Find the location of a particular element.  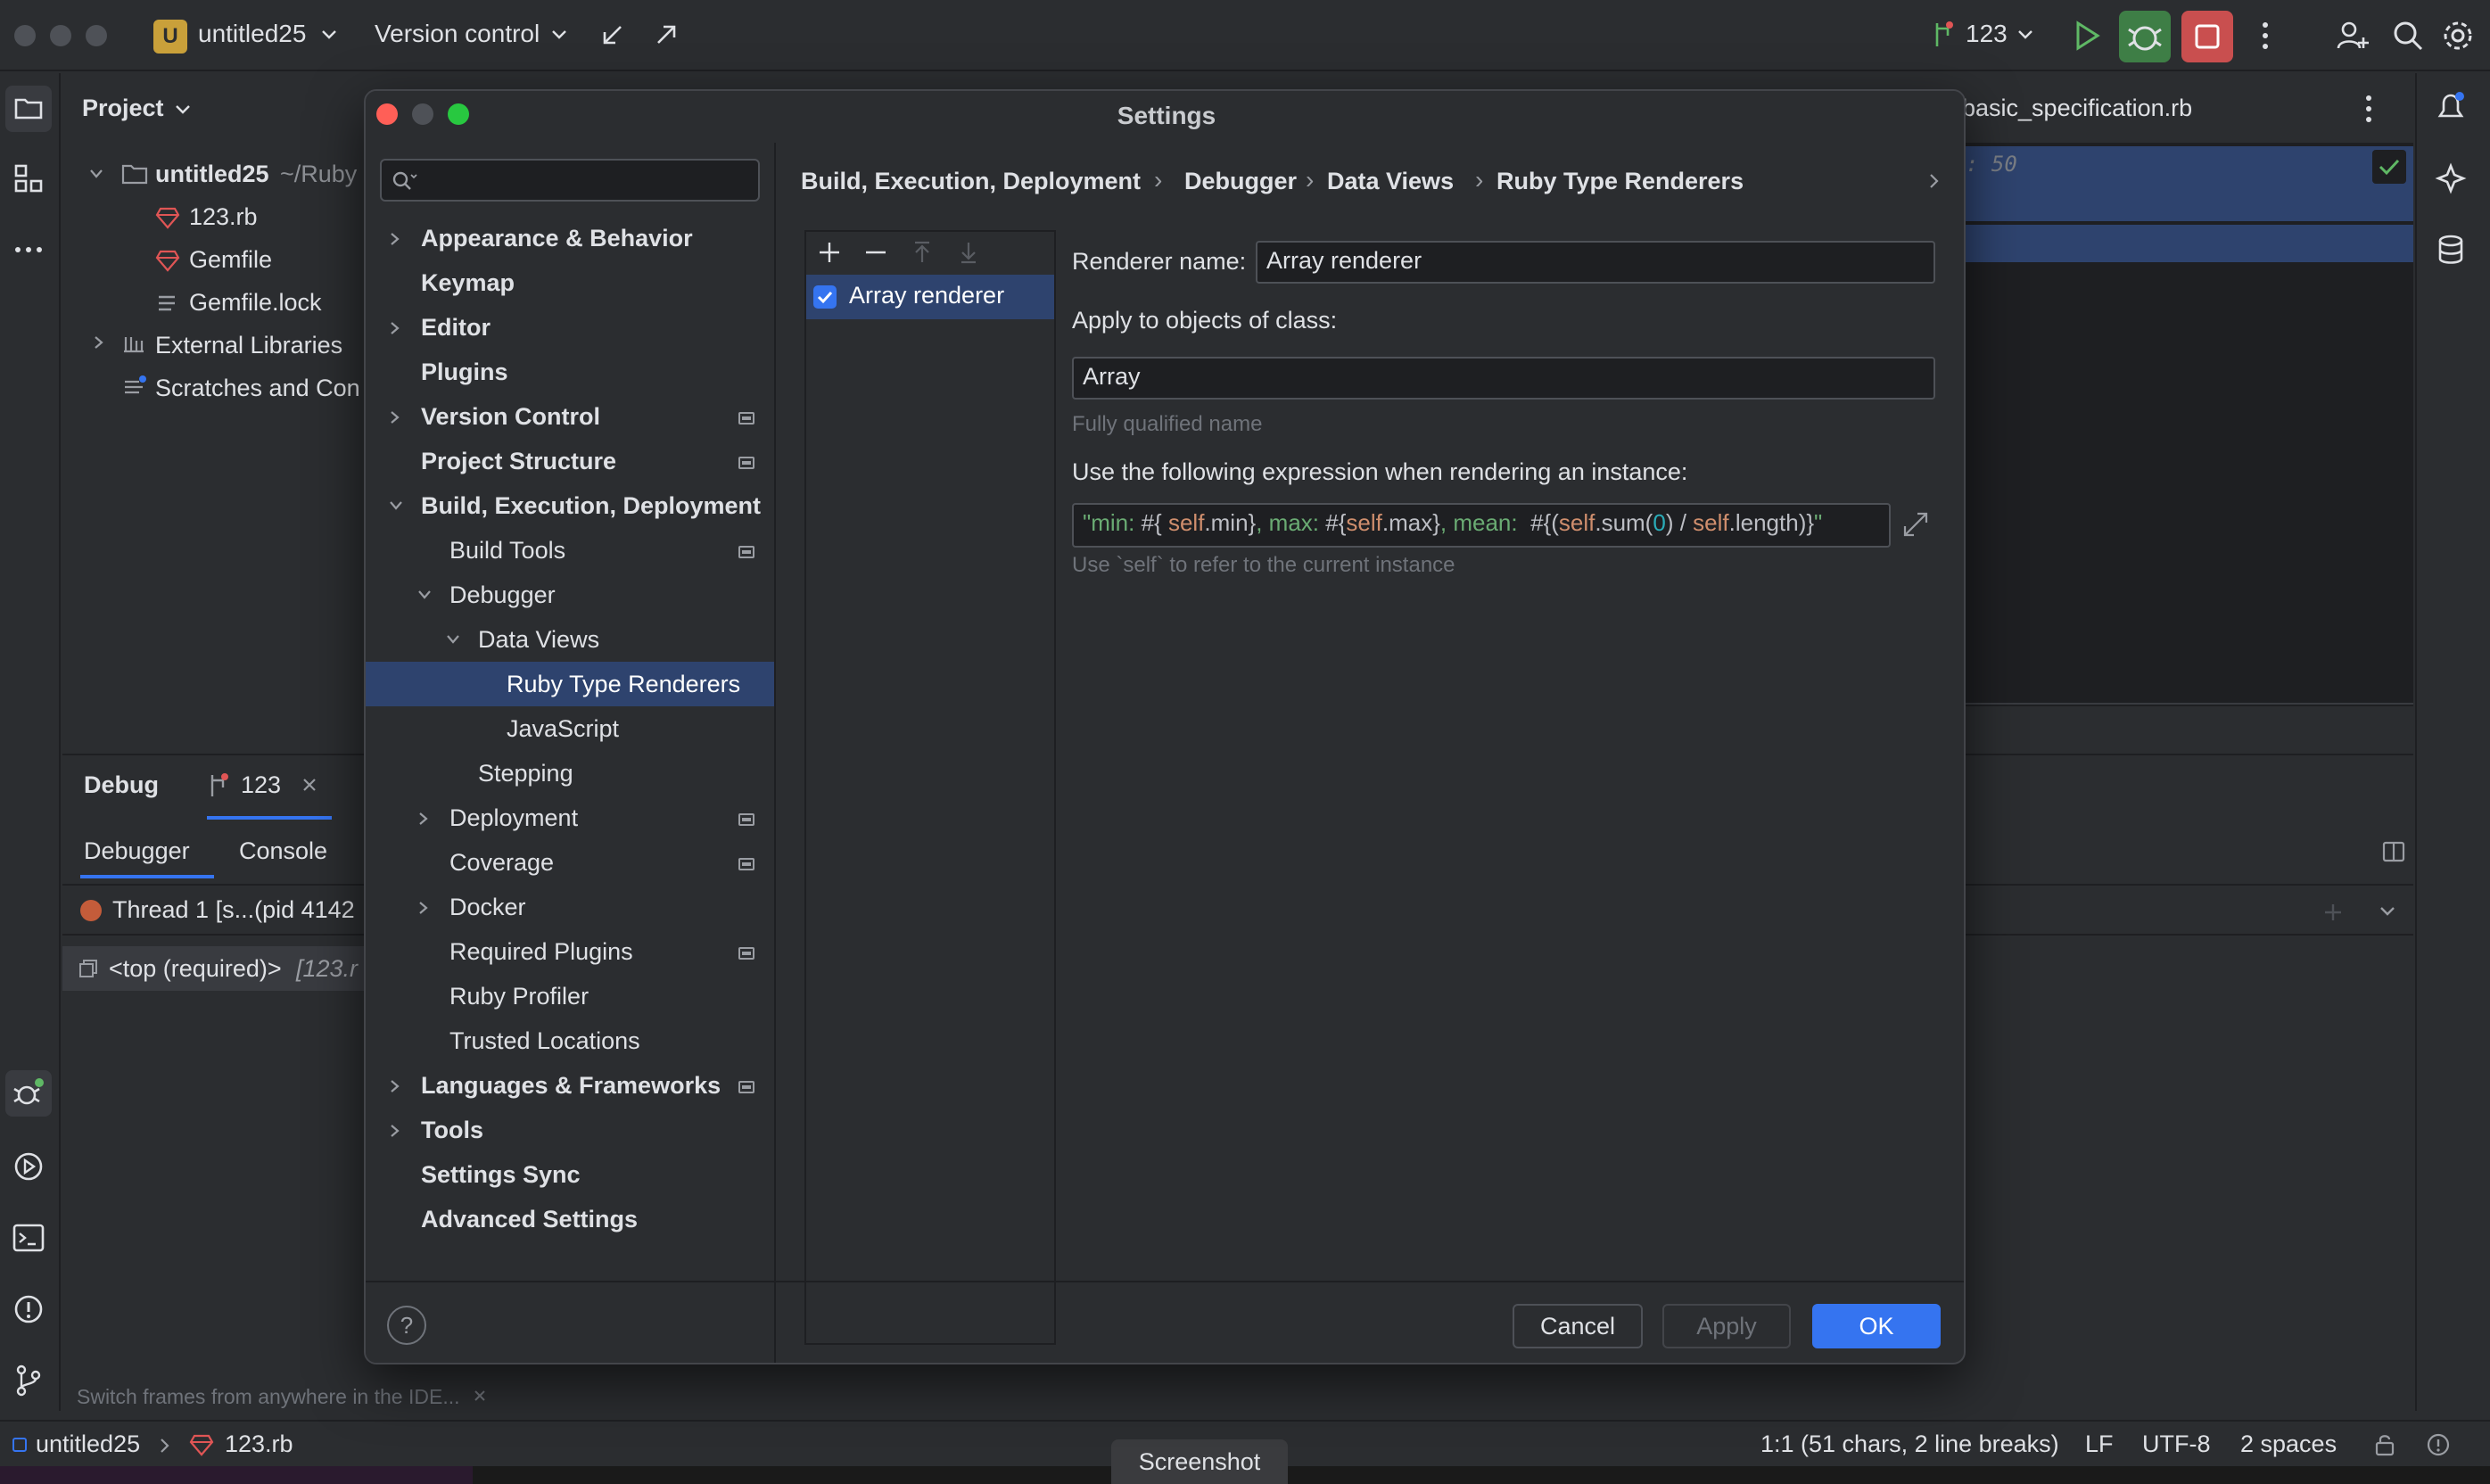

update-project-icon is located at coordinates (612, 34).